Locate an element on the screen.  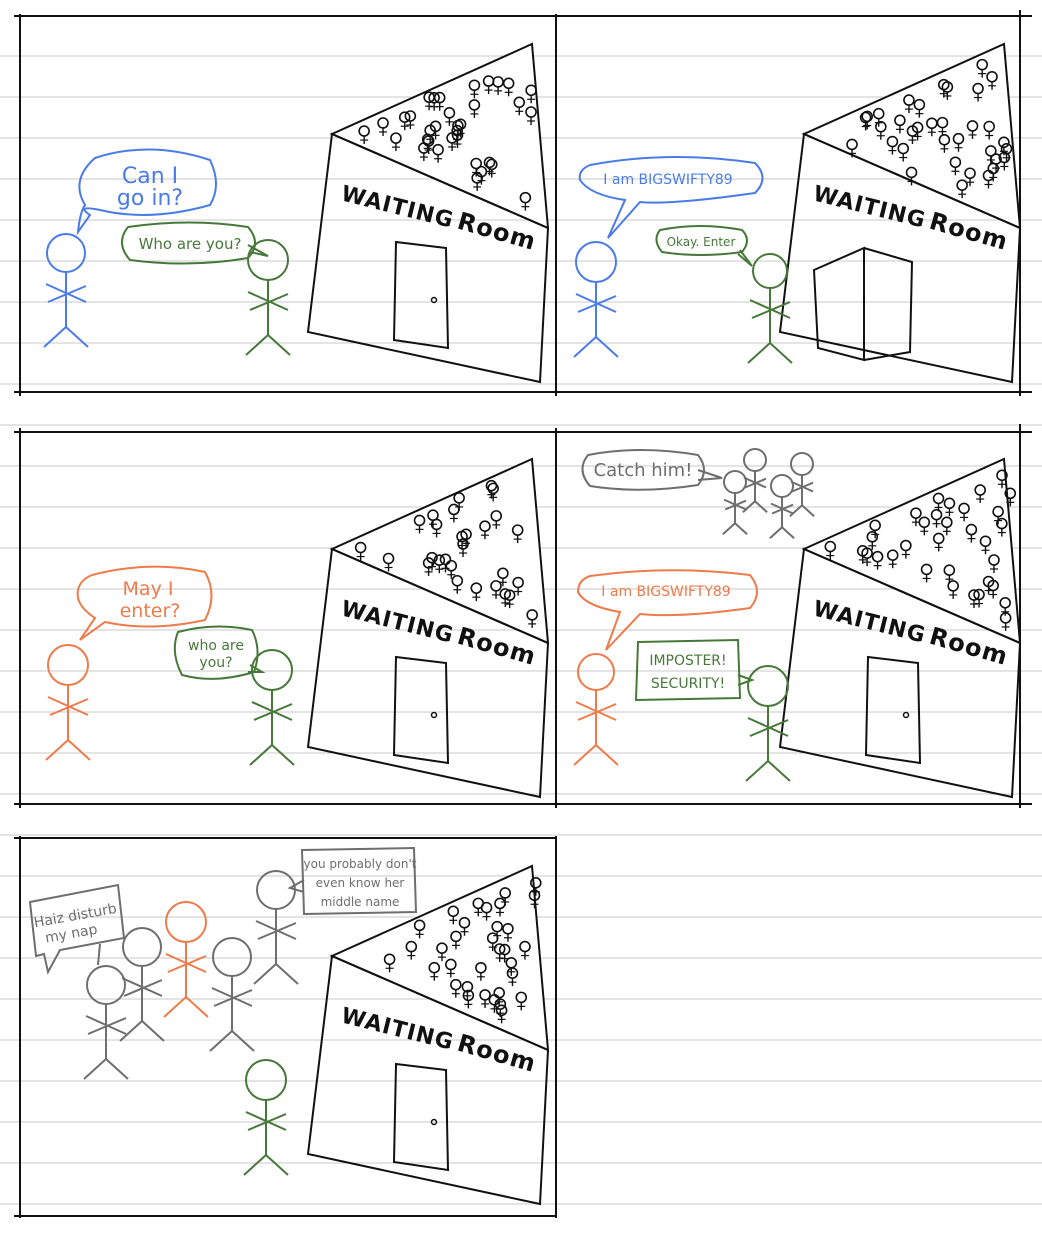
blue-speech-line-2: go in? is located at coordinates (150, 198).